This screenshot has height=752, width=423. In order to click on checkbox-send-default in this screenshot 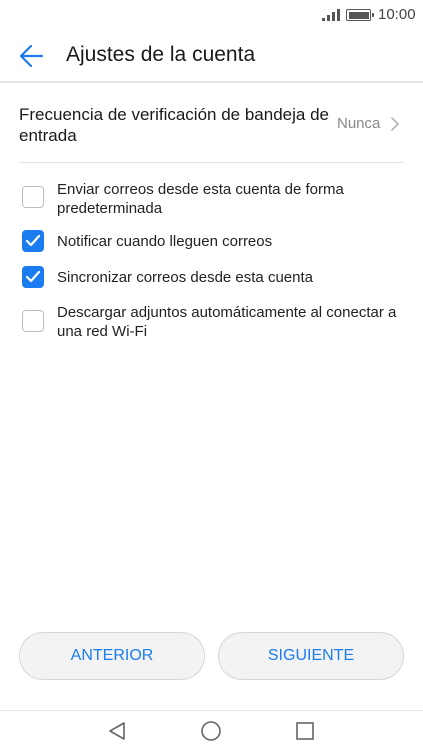, I will do `click(33, 197)`.